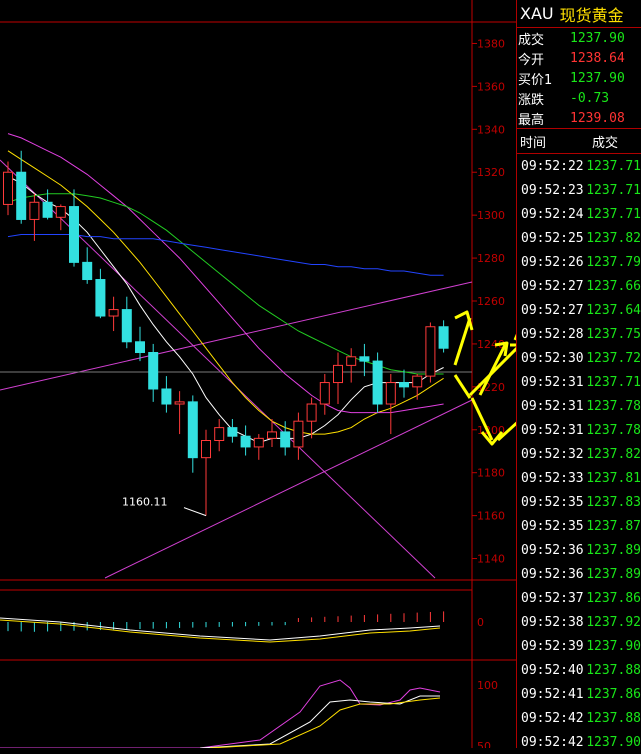 The width and height of the screenshot is (641, 754). I want to click on quote-label: 涨跌, so click(531, 100).